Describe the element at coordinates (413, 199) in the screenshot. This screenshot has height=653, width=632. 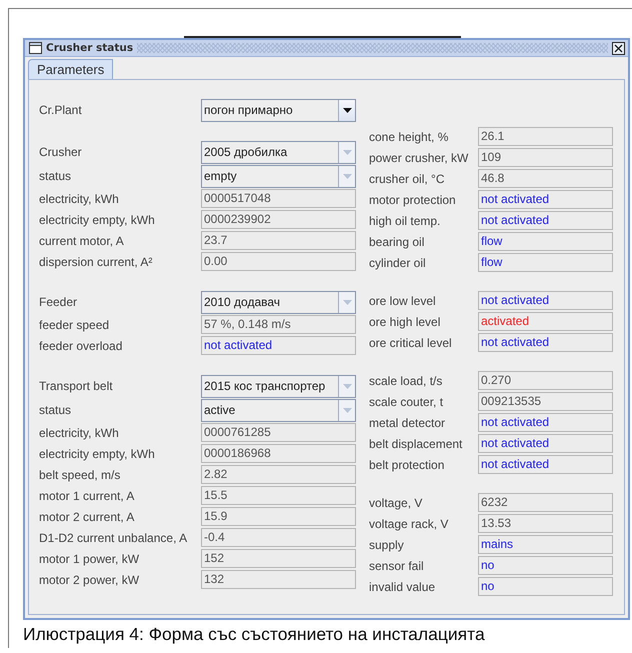
I see `field-label: motor protection` at that location.